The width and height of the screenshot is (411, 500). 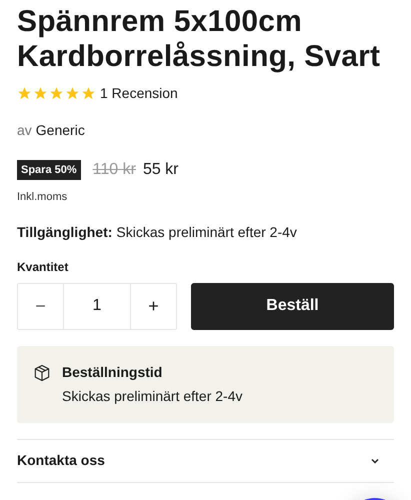 What do you see at coordinates (42, 197) in the screenshot?
I see `tax-note: Inkl.moms` at bounding box center [42, 197].